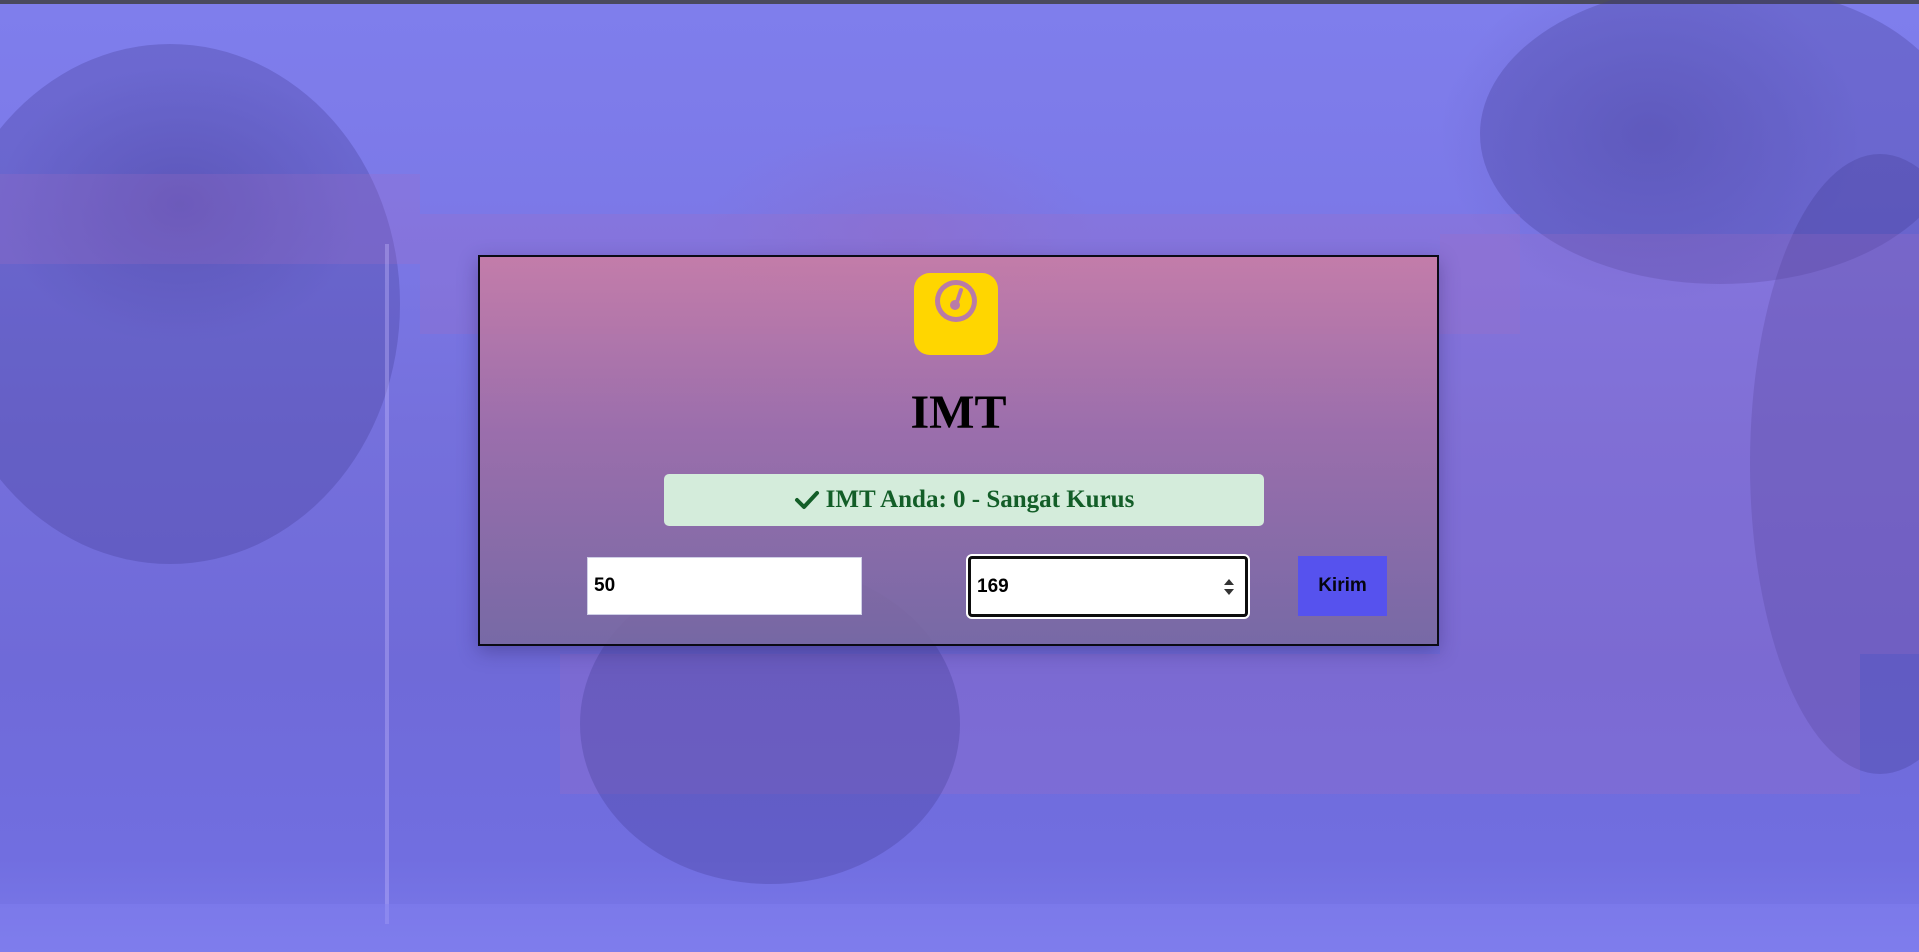  I want to click on scale-icon, so click(956, 314).